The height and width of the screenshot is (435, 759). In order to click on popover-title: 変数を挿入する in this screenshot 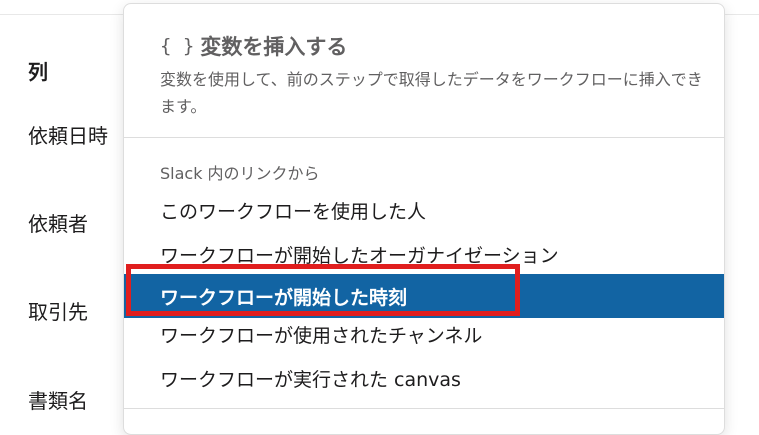, I will do `click(274, 47)`.